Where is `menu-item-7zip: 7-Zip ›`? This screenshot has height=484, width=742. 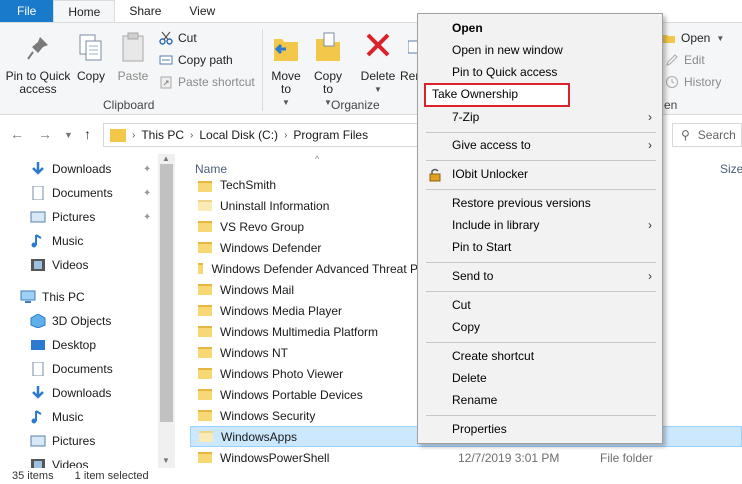
menu-item-7zip: 7-Zip › is located at coordinates (540, 117).